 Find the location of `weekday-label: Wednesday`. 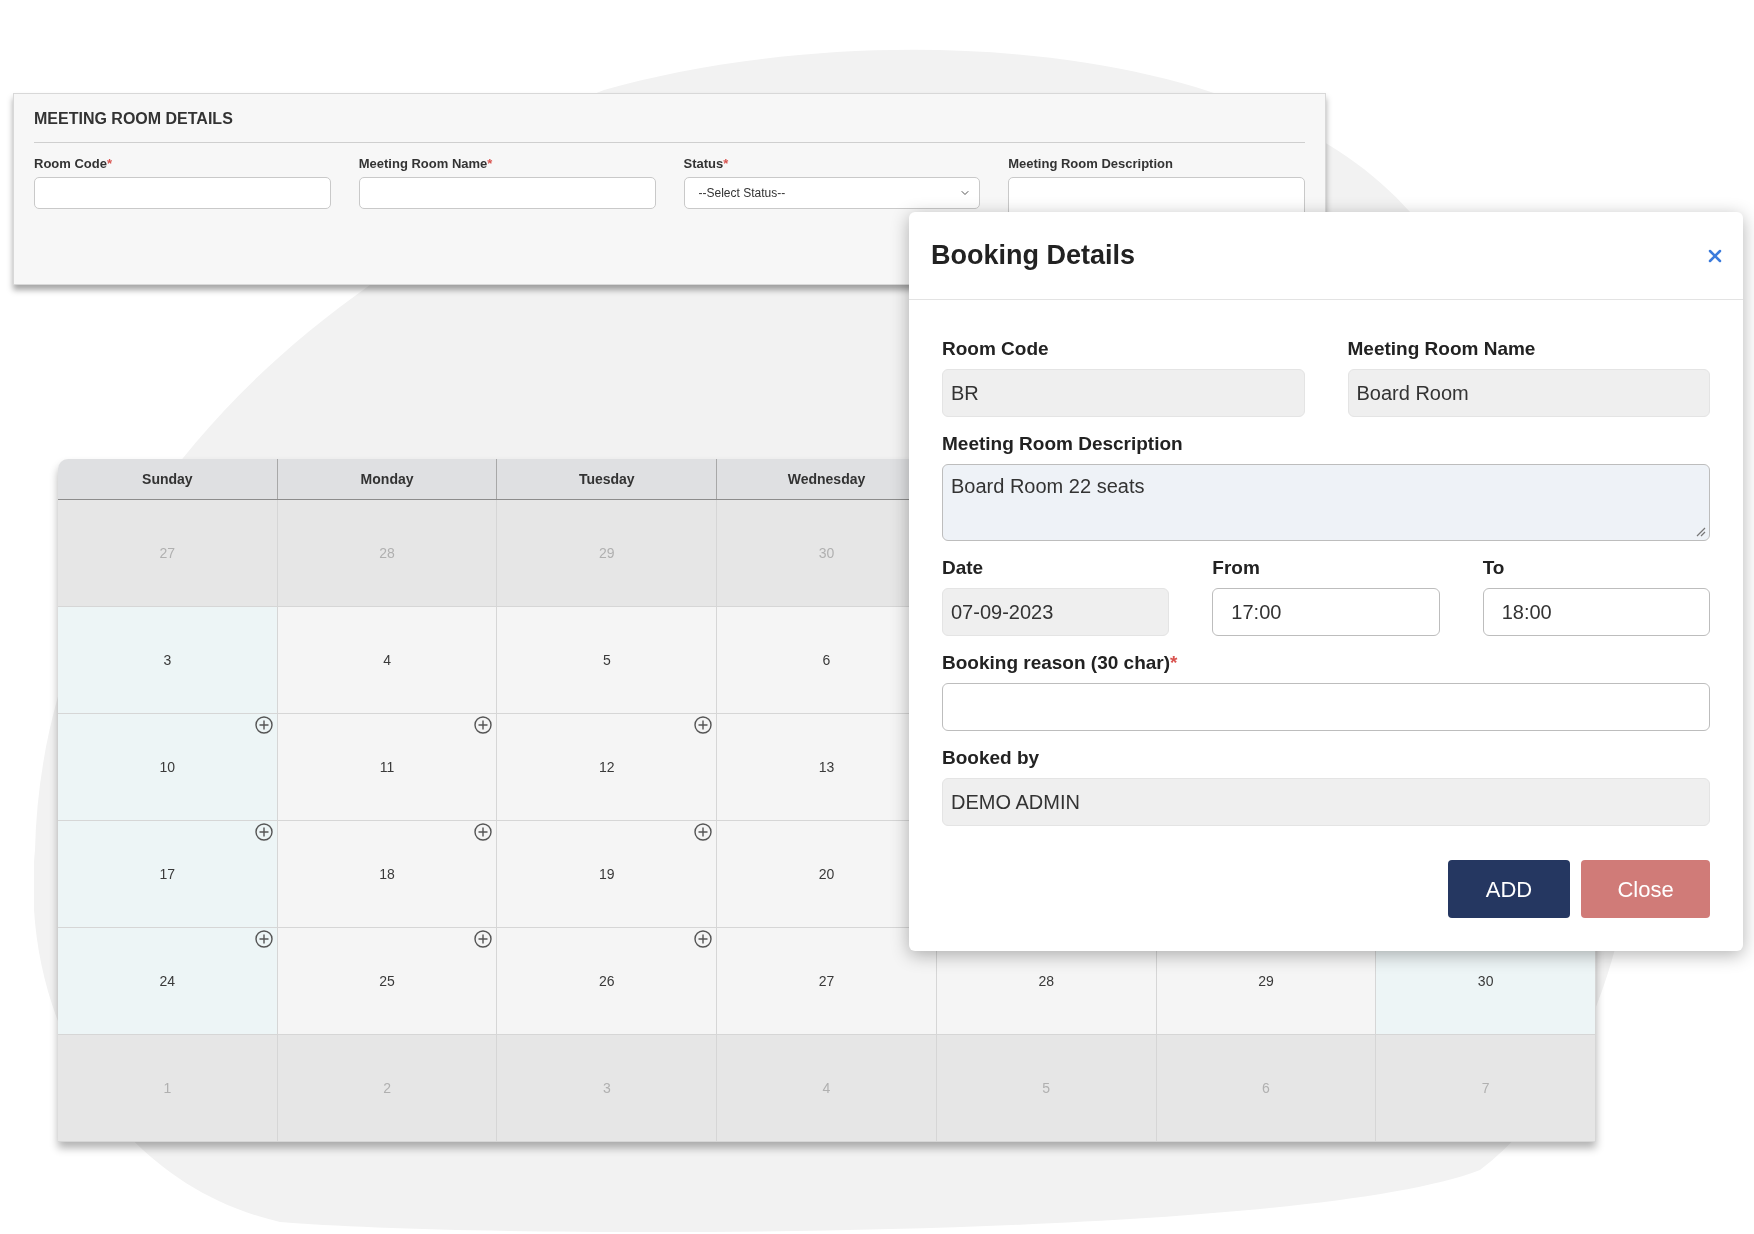

weekday-label: Wednesday is located at coordinates (826, 479).